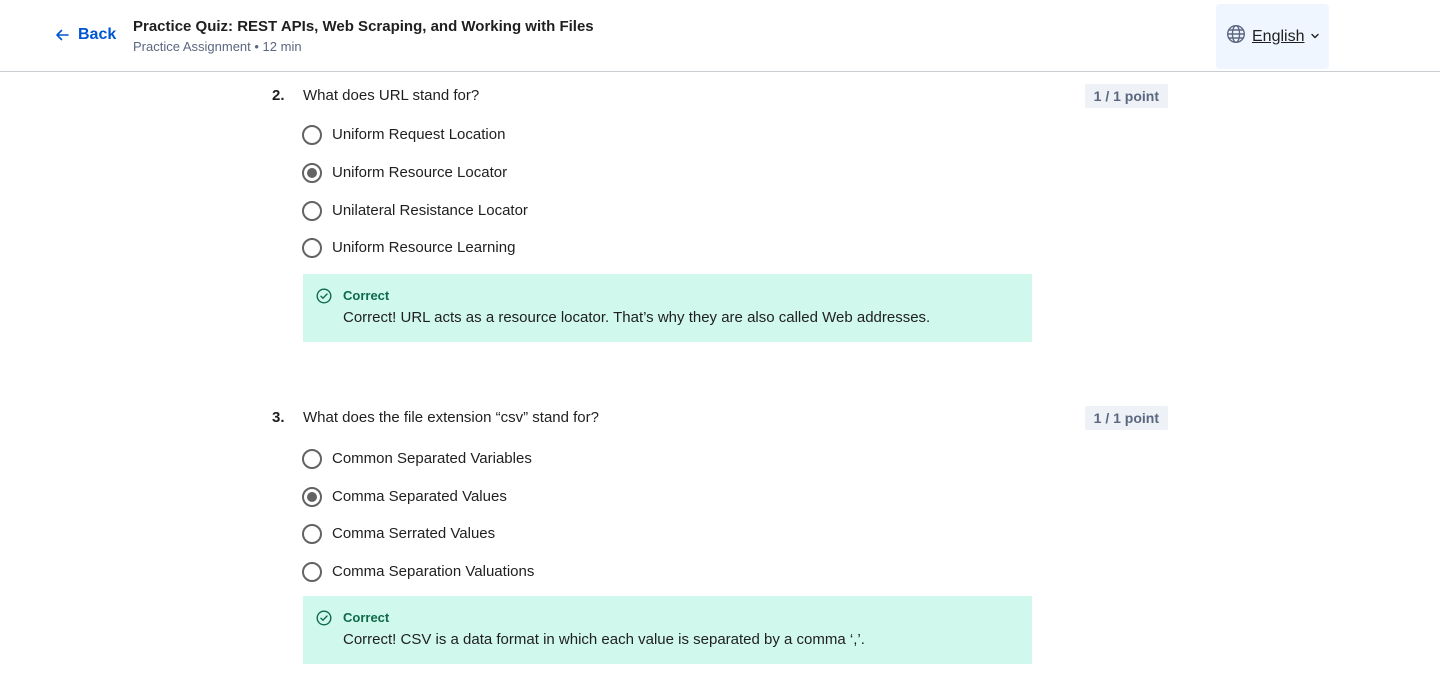  I want to click on back-button: Back, so click(85, 35).